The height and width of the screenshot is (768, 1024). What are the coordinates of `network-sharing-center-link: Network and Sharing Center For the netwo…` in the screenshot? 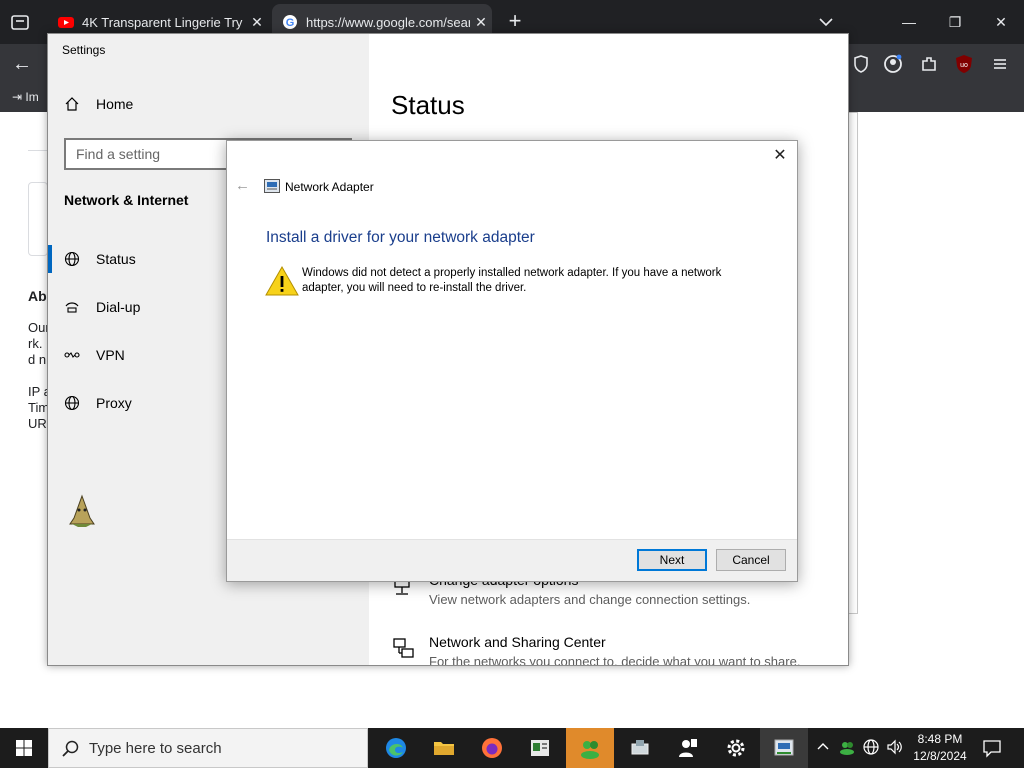 It's located at (596, 650).